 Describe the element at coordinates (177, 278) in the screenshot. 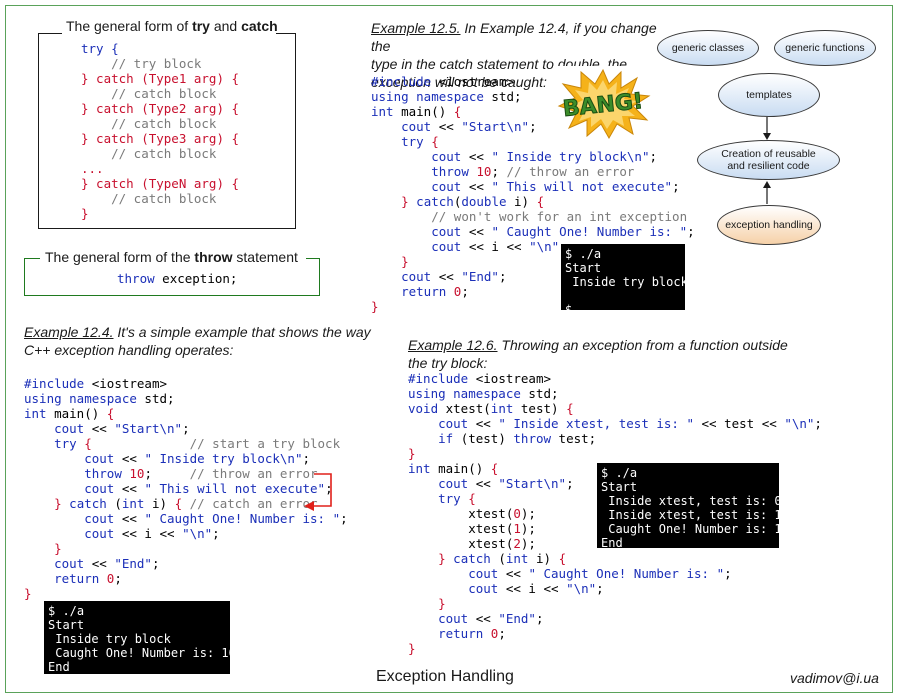

I see `throw-general-code: throw exception;` at that location.